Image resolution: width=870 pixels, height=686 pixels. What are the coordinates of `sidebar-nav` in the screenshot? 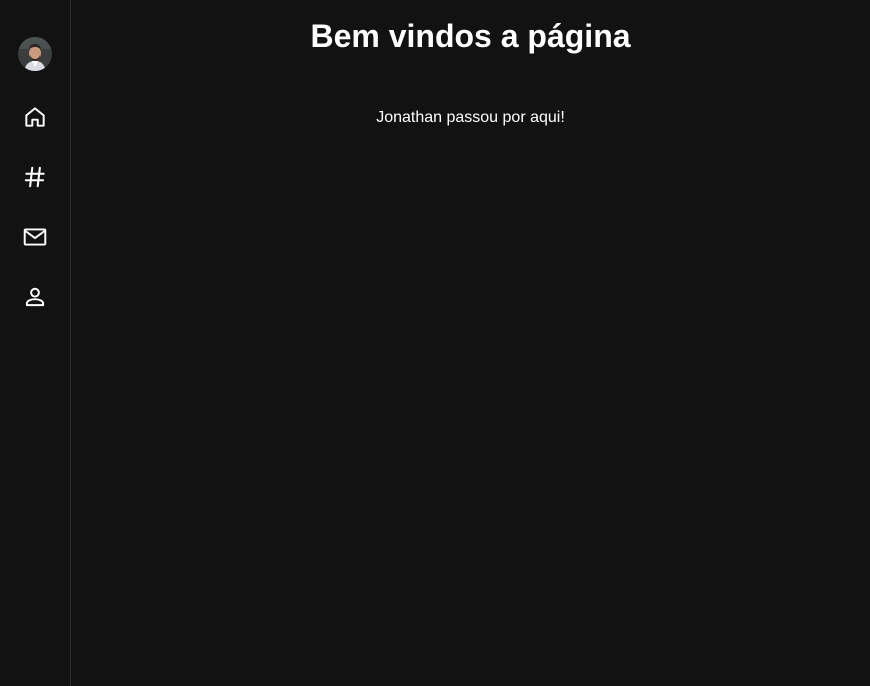 It's located at (35, 217).